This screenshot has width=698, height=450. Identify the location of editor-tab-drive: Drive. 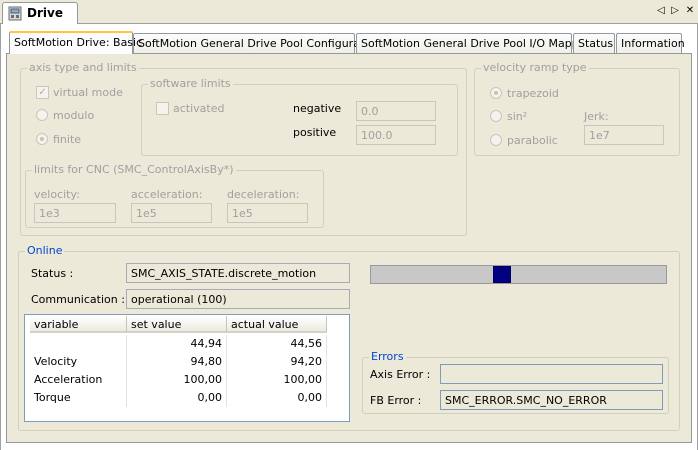
(40, 13).